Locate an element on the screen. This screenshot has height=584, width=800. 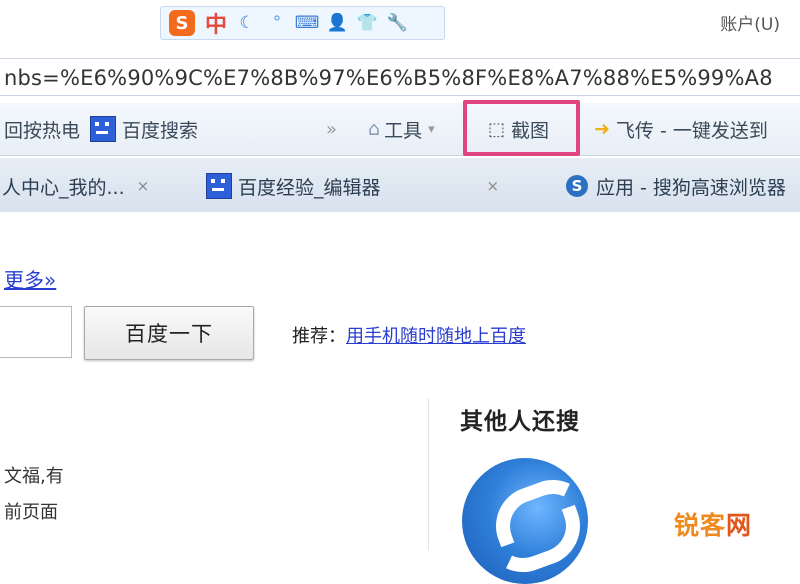
moon-icon: ☾ is located at coordinates (247, 23).